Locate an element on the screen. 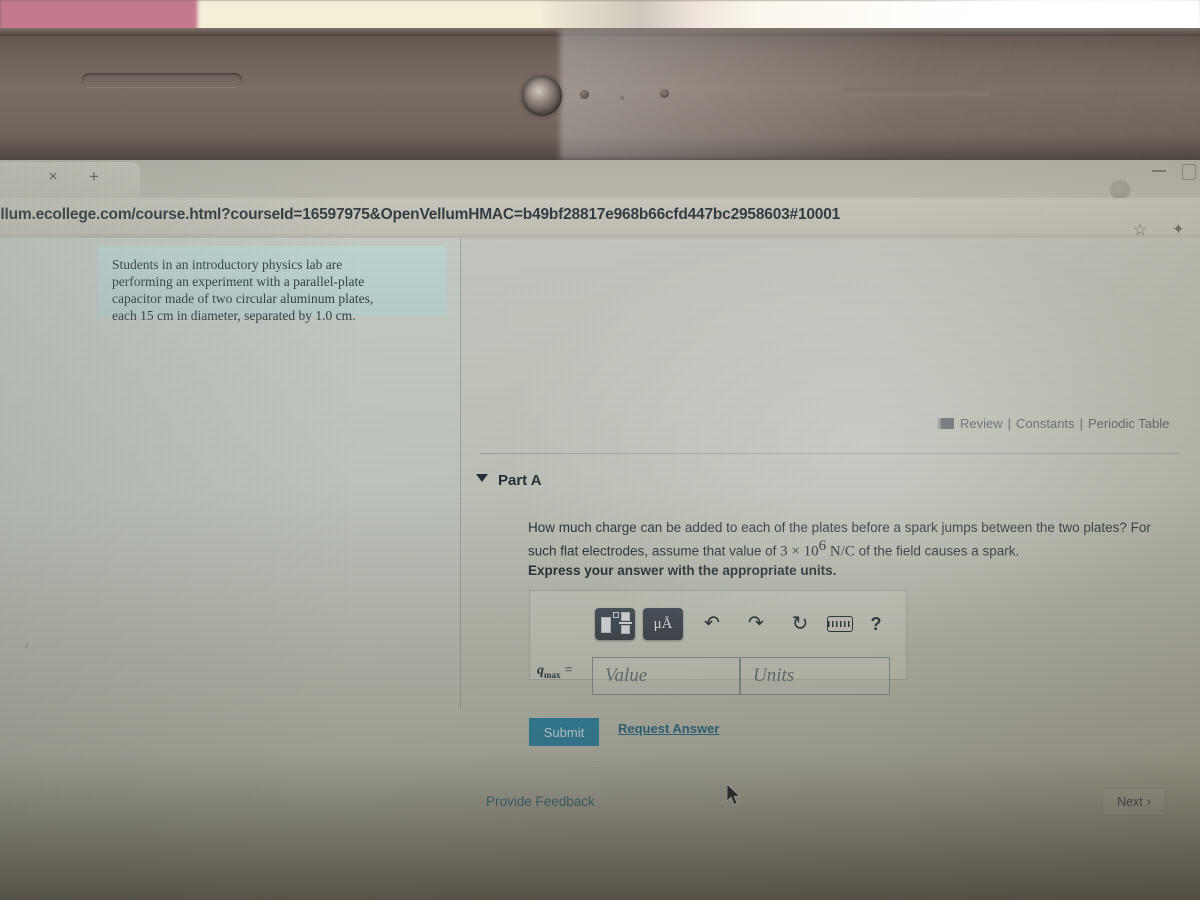  part-a-title: Part A is located at coordinates (520, 480).